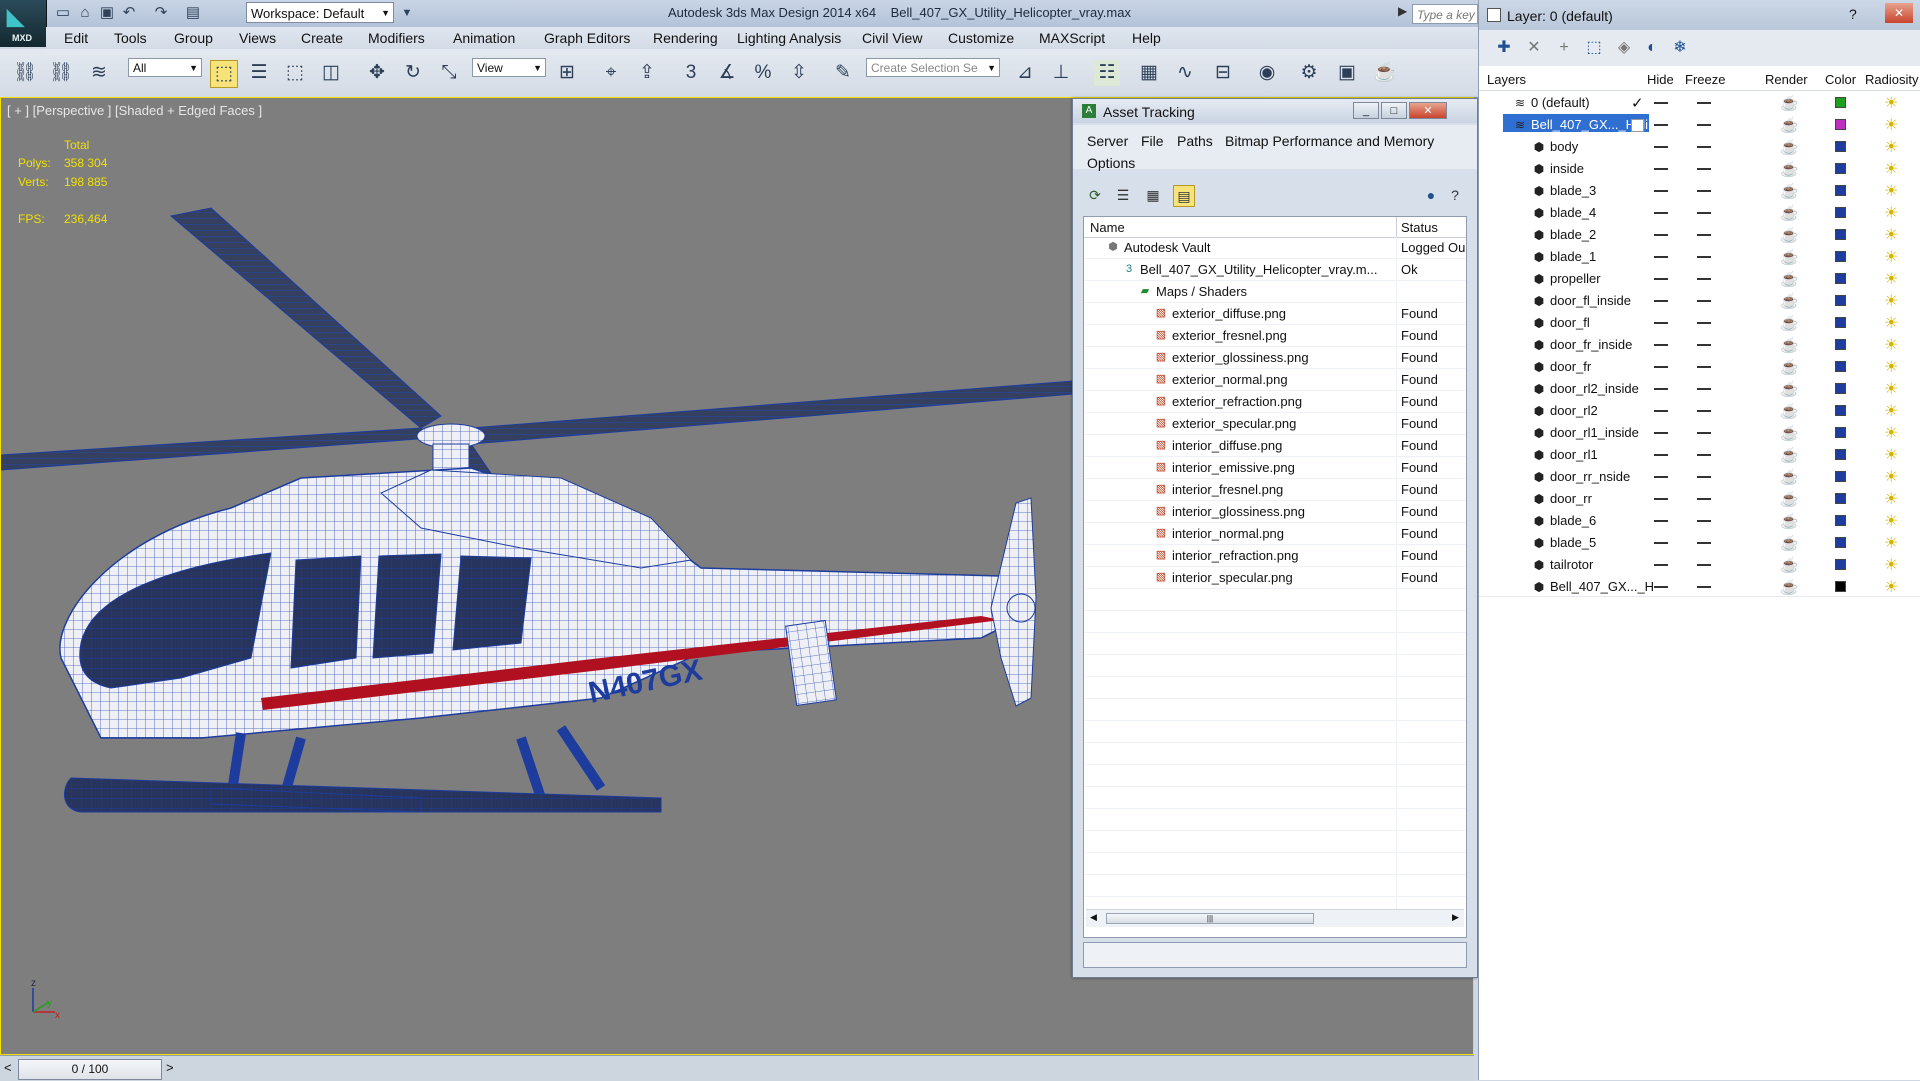 This screenshot has height=1081, width=1920. I want to click on pivot-center-icon: ⊞, so click(567, 73).